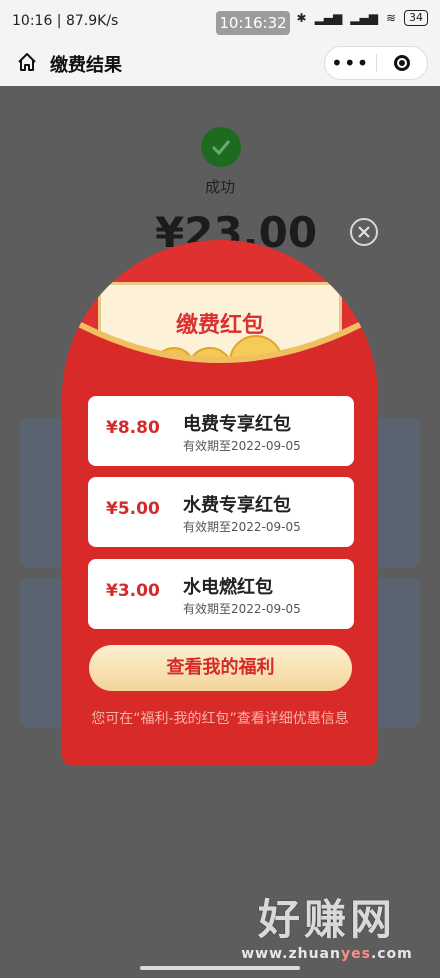 The width and height of the screenshot is (440, 978). I want to click on payment-status: 成功, so click(219, 187).